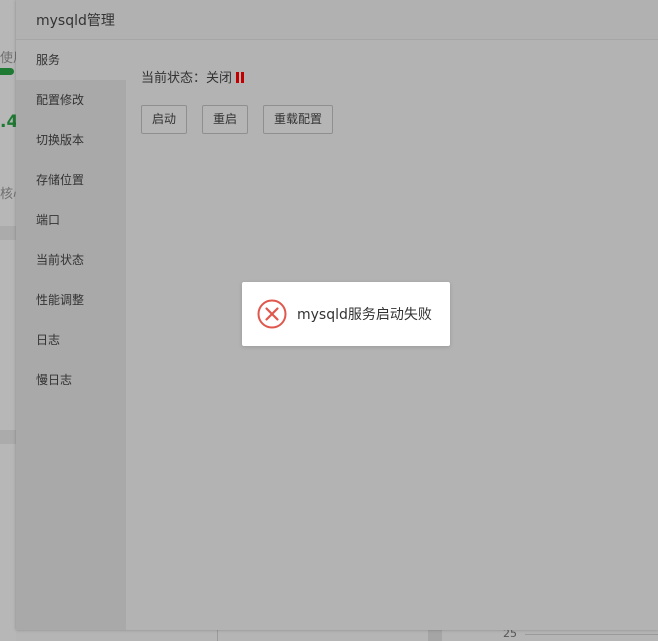  I want to click on sidebar-item-storage-location: 存储位置, so click(71, 180).